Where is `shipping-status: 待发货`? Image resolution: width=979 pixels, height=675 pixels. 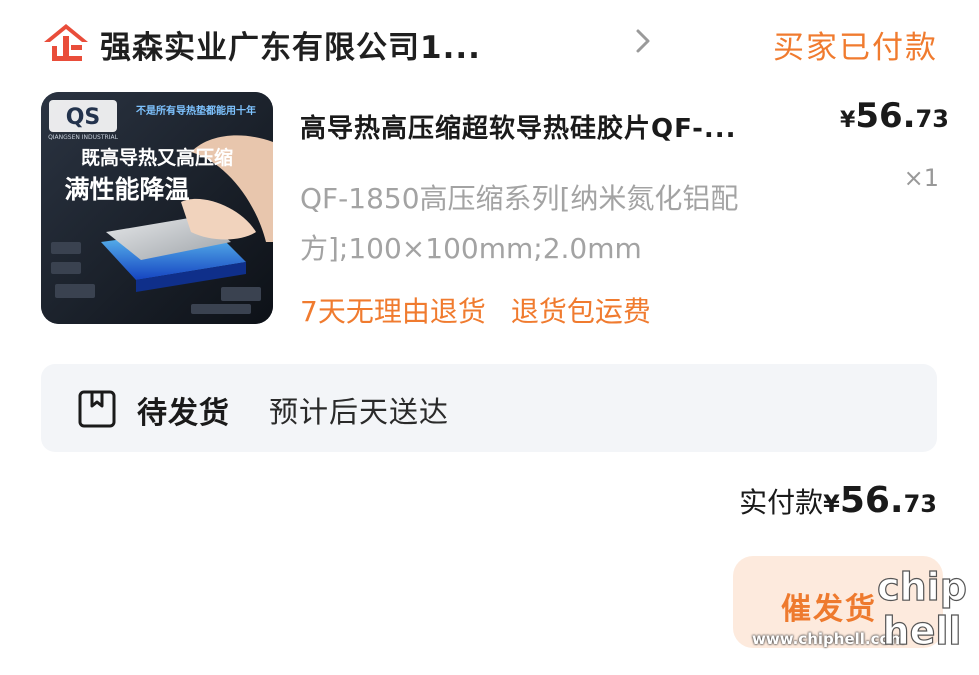
shipping-status: 待发货 is located at coordinates (183, 413).